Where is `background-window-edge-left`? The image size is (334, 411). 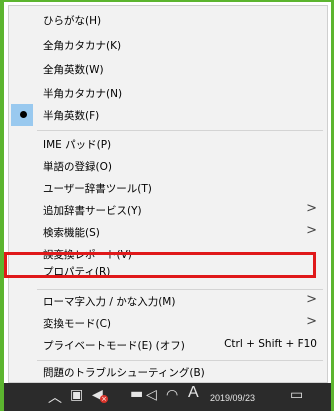 background-window-edge-left is located at coordinates (2, 205).